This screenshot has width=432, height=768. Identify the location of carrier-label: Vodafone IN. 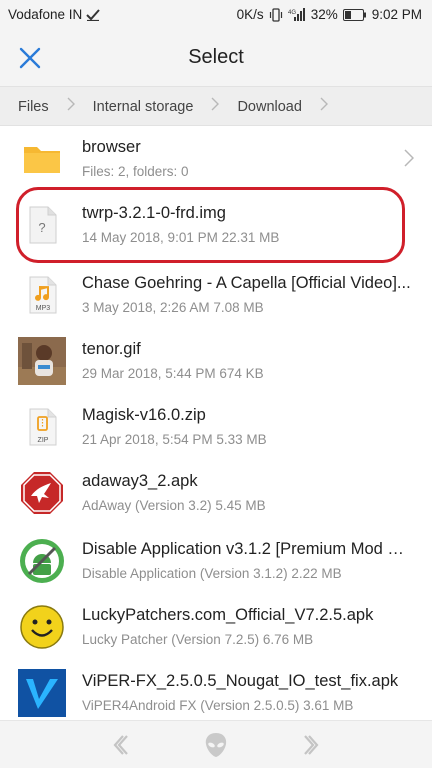
(45, 14).